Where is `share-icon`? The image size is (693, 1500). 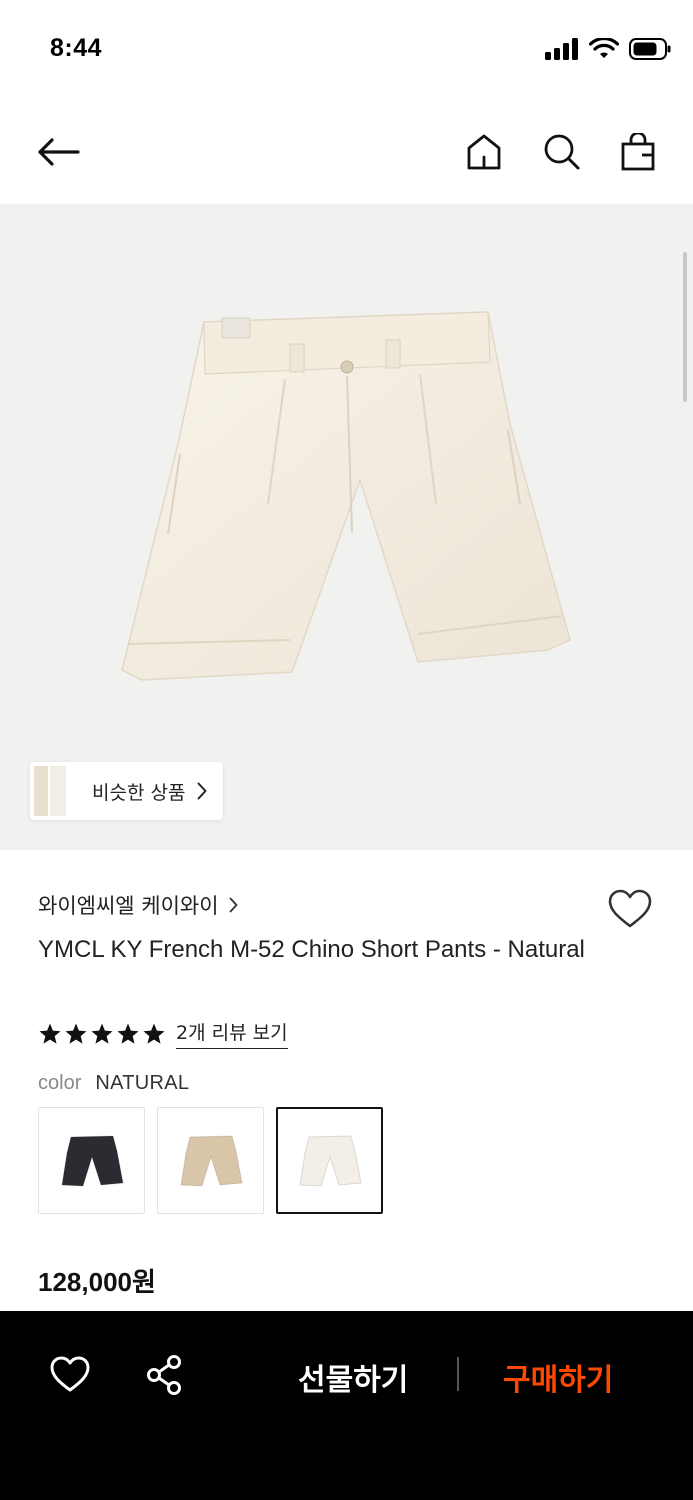 share-icon is located at coordinates (164, 1375).